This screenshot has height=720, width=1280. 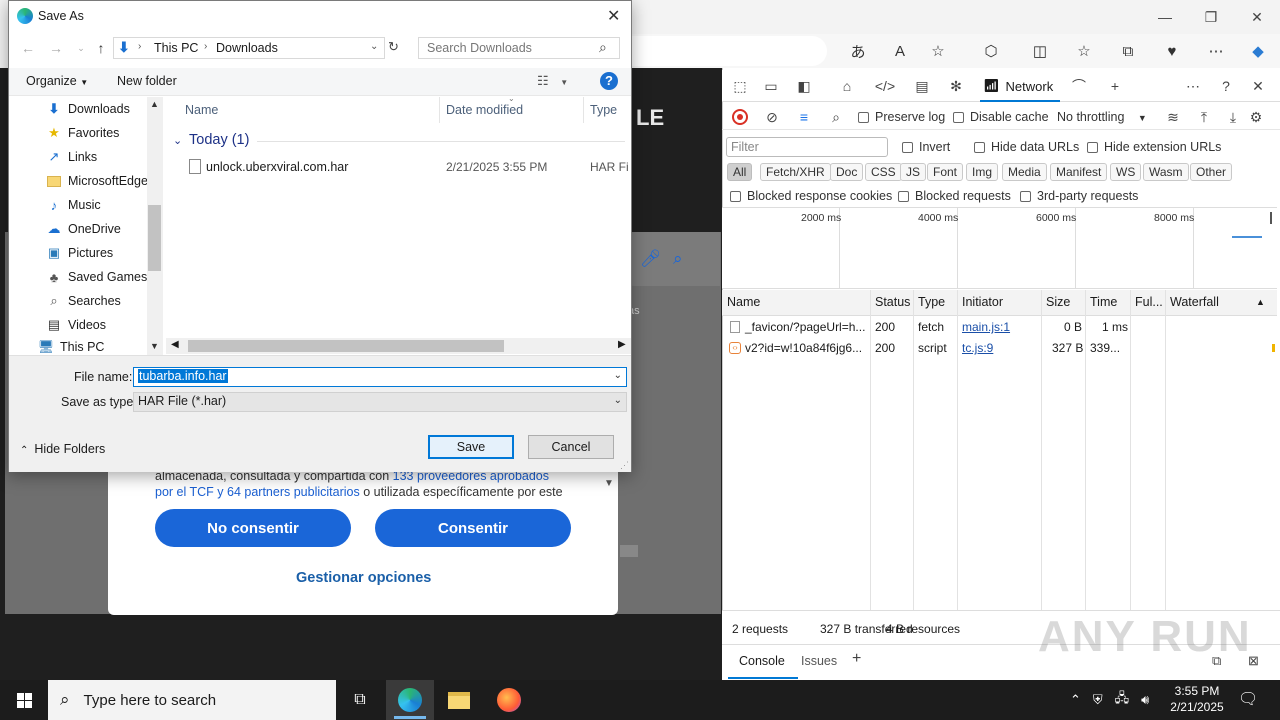 I want to click on tree-item-music: ♪ Music, so click(x=73, y=205).